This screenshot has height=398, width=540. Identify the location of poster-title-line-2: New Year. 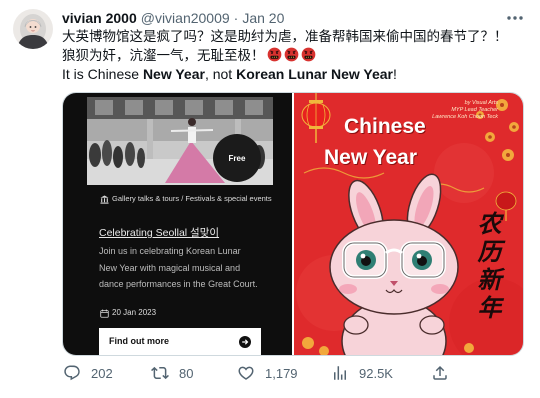
(371, 157).